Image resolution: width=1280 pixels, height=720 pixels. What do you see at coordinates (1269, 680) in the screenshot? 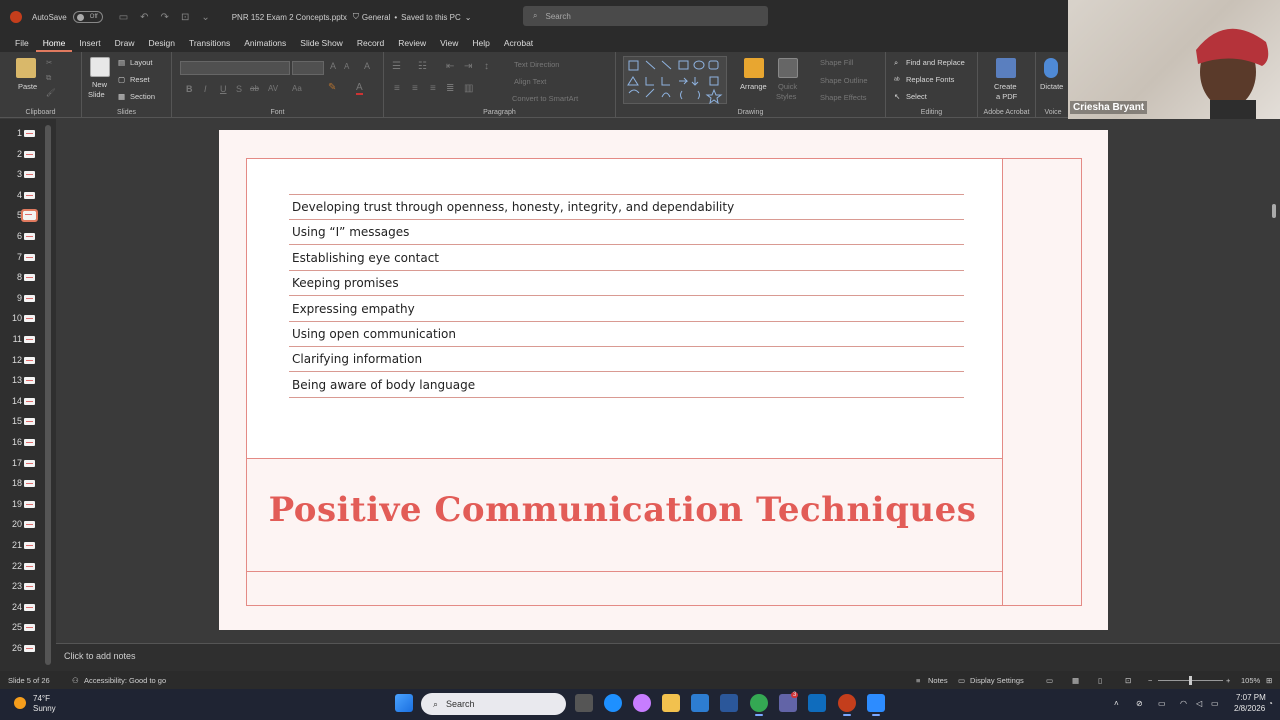
I see `fit-slide-icon: ⊞` at bounding box center [1269, 680].